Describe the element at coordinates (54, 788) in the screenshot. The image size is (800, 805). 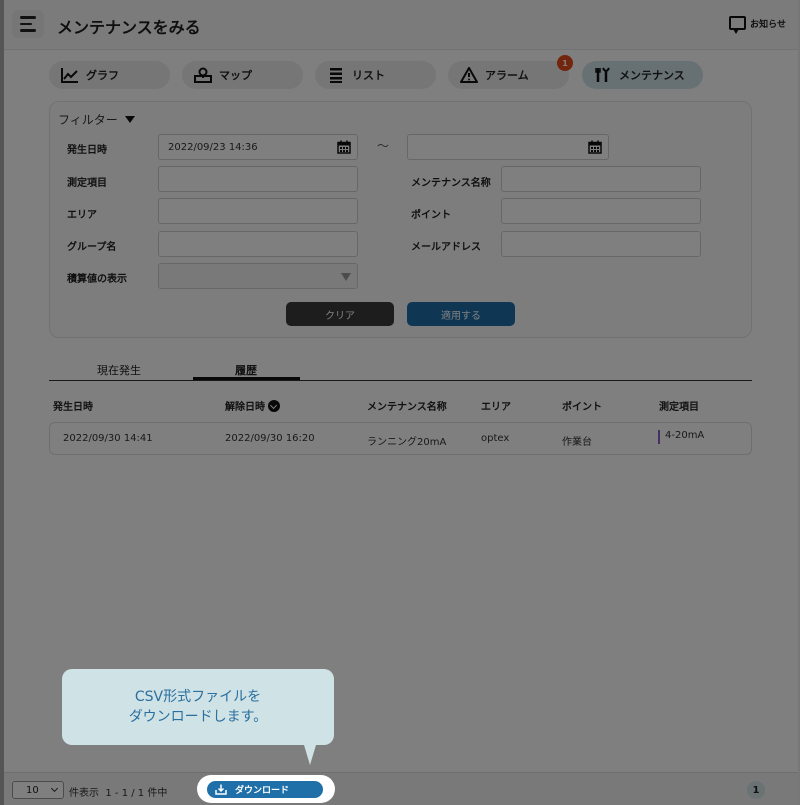
I see `chevron-down-icon` at that location.